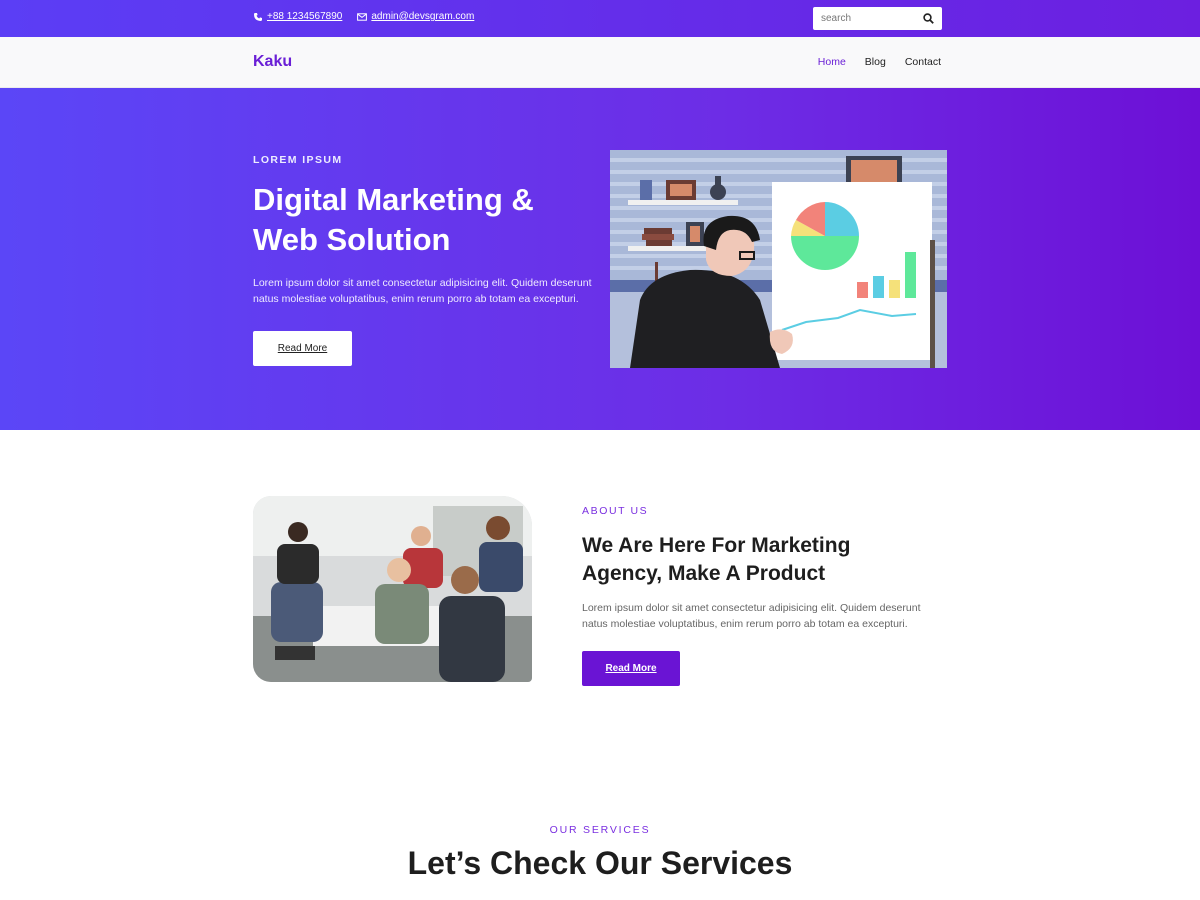 The height and width of the screenshot is (900, 1200). I want to click on nav-link-home: Home, so click(832, 62).